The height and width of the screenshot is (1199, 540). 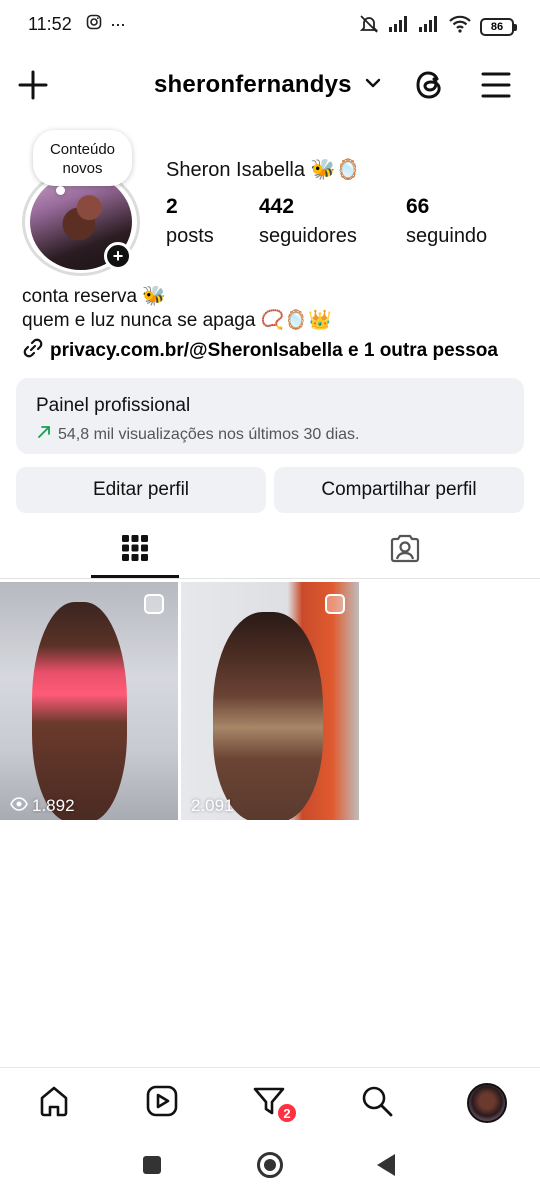 What do you see at coordinates (118, 256) in the screenshot?
I see `add-story-plus-icon: +` at bounding box center [118, 256].